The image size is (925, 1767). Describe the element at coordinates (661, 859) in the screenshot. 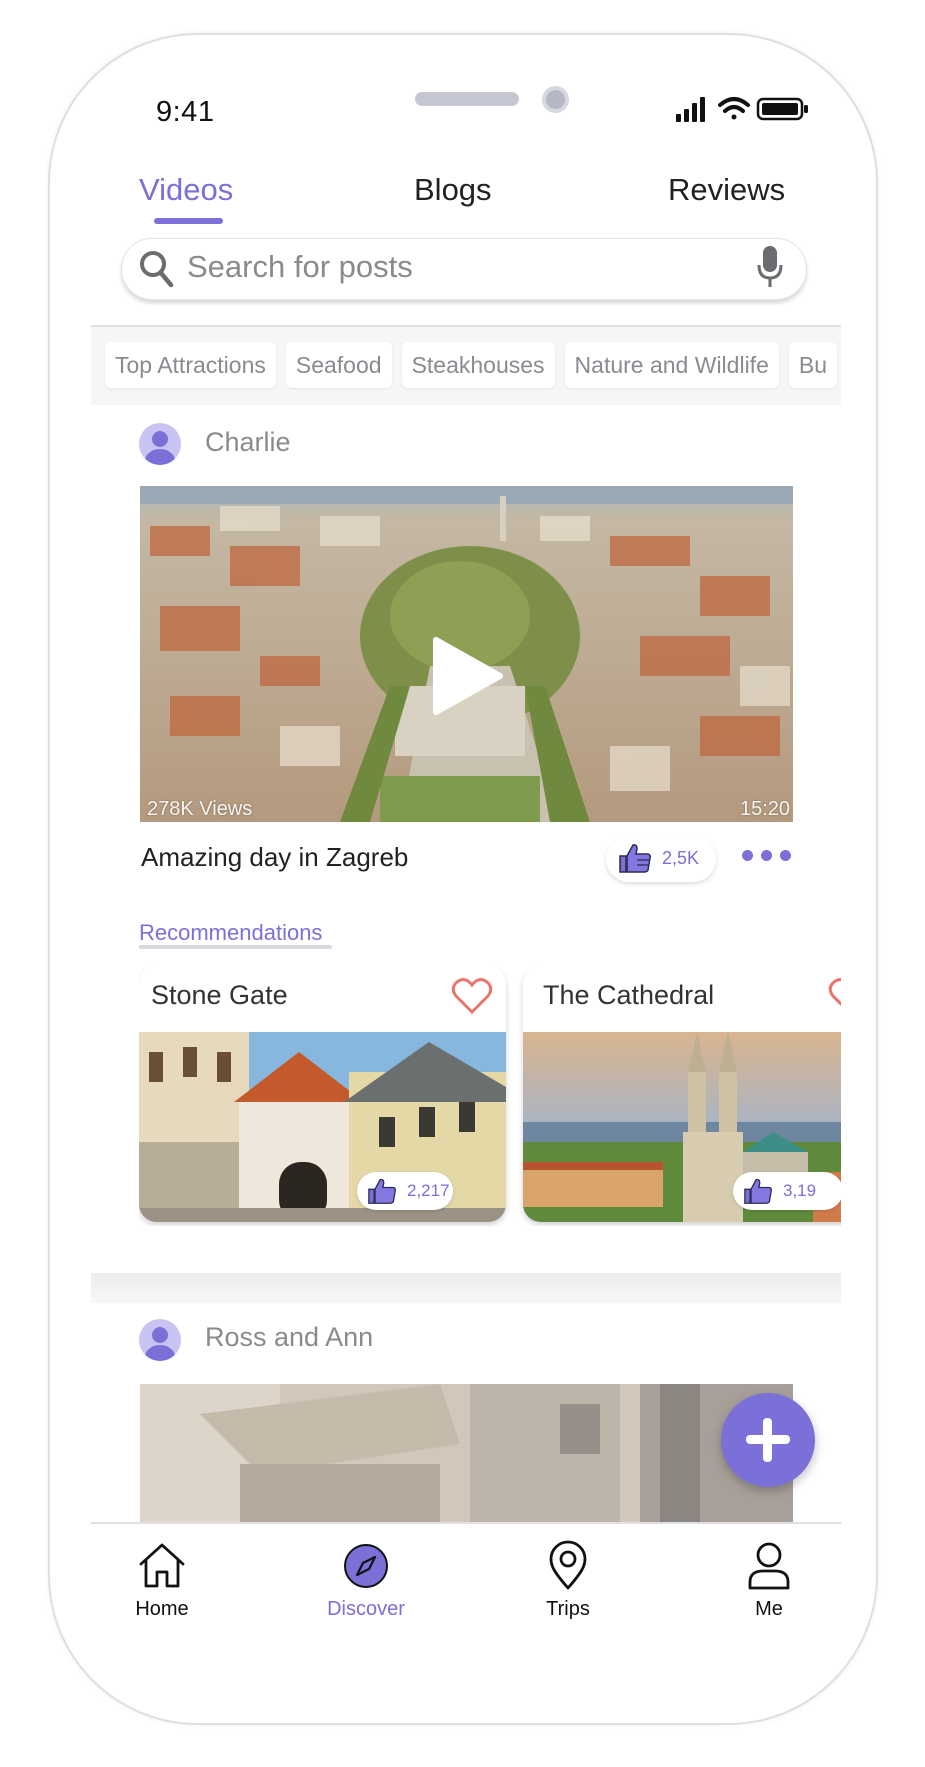

I see `like-button: 2,5K` at that location.